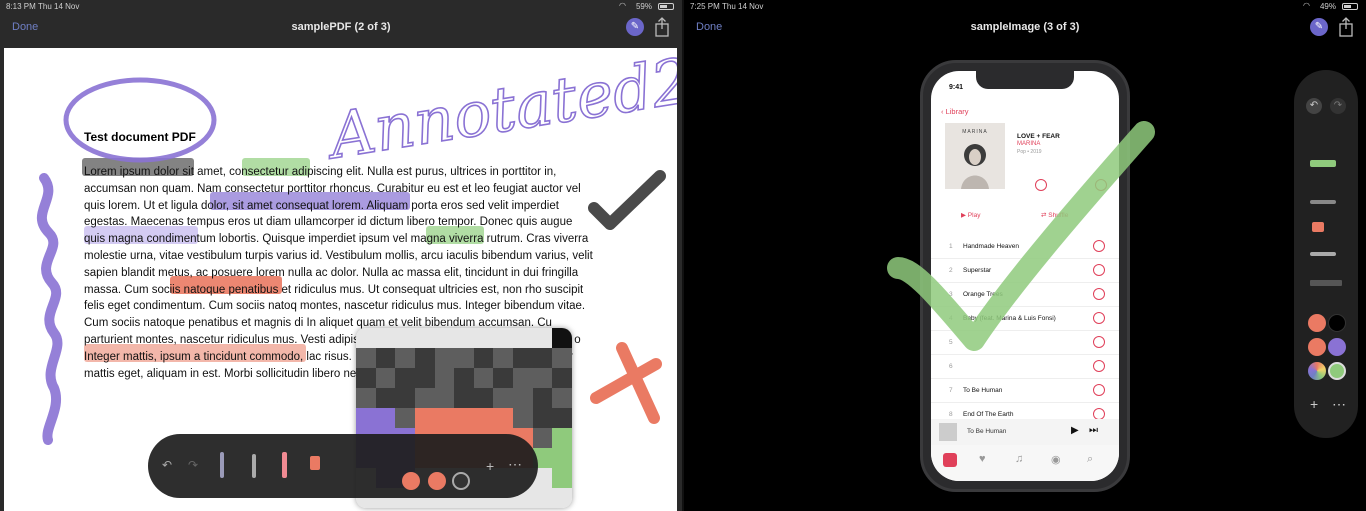  Describe the element at coordinates (1021, 236) in the screenshot. I see `green-checkmark-annotation` at that location.